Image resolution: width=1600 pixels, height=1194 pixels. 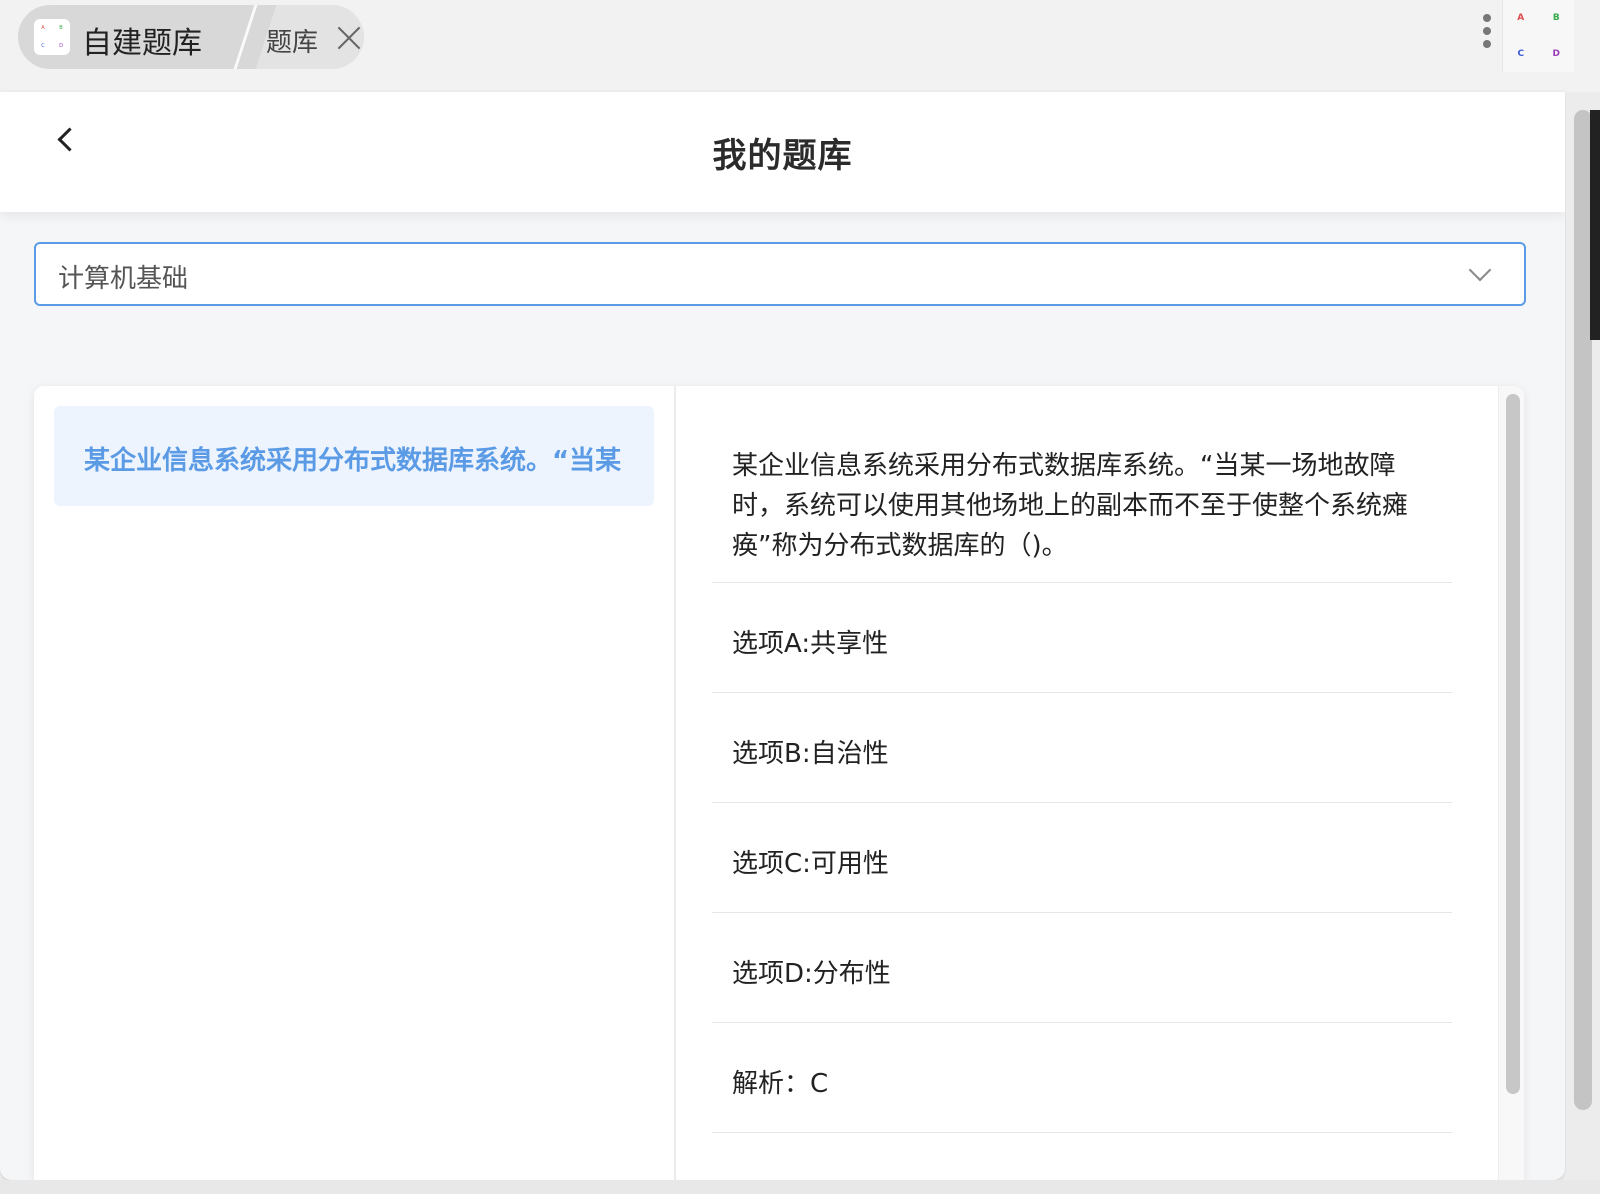 What do you see at coordinates (292, 40) in the screenshot?
I see `tab-tiku-title: 题库` at bounding box center [292, 40].